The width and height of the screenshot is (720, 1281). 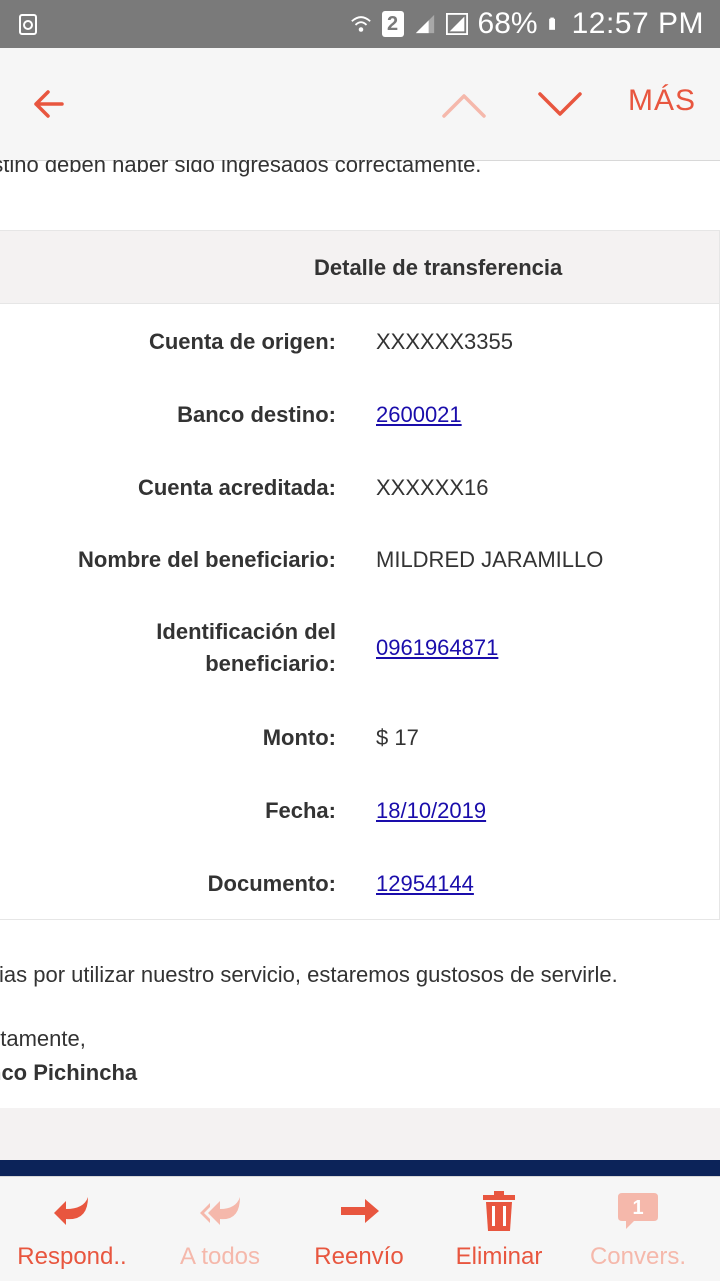 I want to click on recycle-icon, so click(x=28, y=24).